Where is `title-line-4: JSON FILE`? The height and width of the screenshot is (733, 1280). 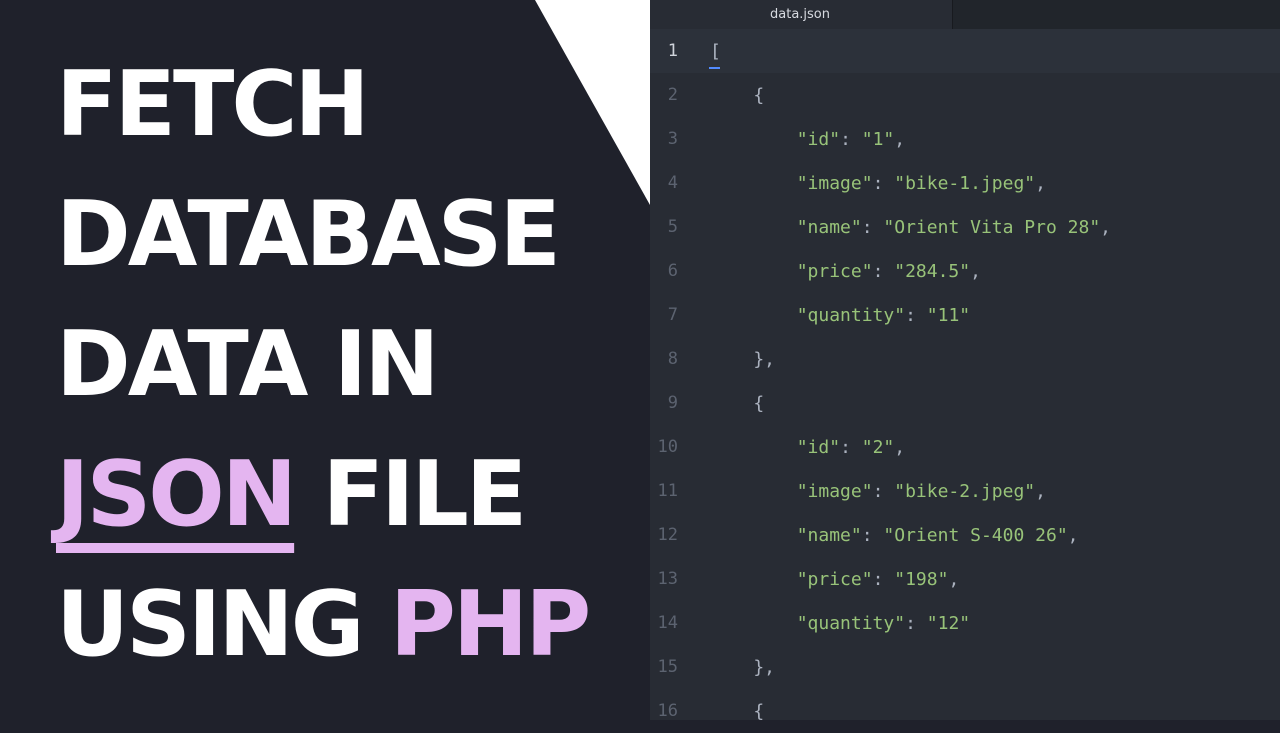
title-line-4: JSON FILE is located at coordinates (291, 495).